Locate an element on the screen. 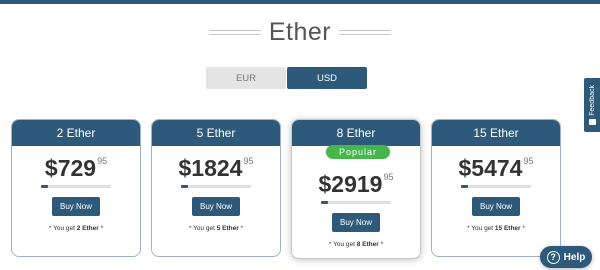 The height and width of the screenshot is (270, 600). you-get-note: * You get 15 Ether * is located at coordinates (496, 228).